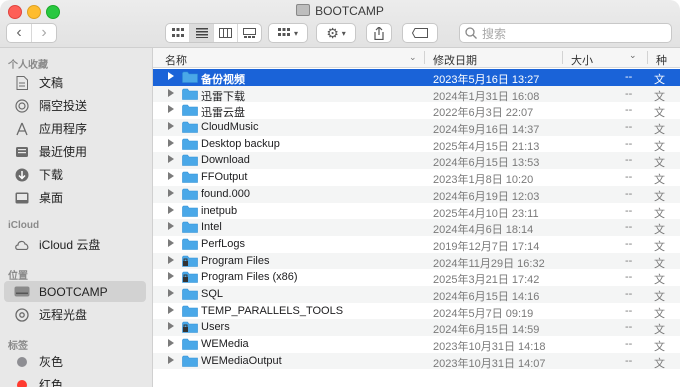 Image resolution: width=680 pixels, height=387 pixels. What do you see at coordinates (416, 261) in the screenshot?
I see `table-row: Program Files 2024年11月29日 16:32 -- 文` at bounding box center [416, 261].